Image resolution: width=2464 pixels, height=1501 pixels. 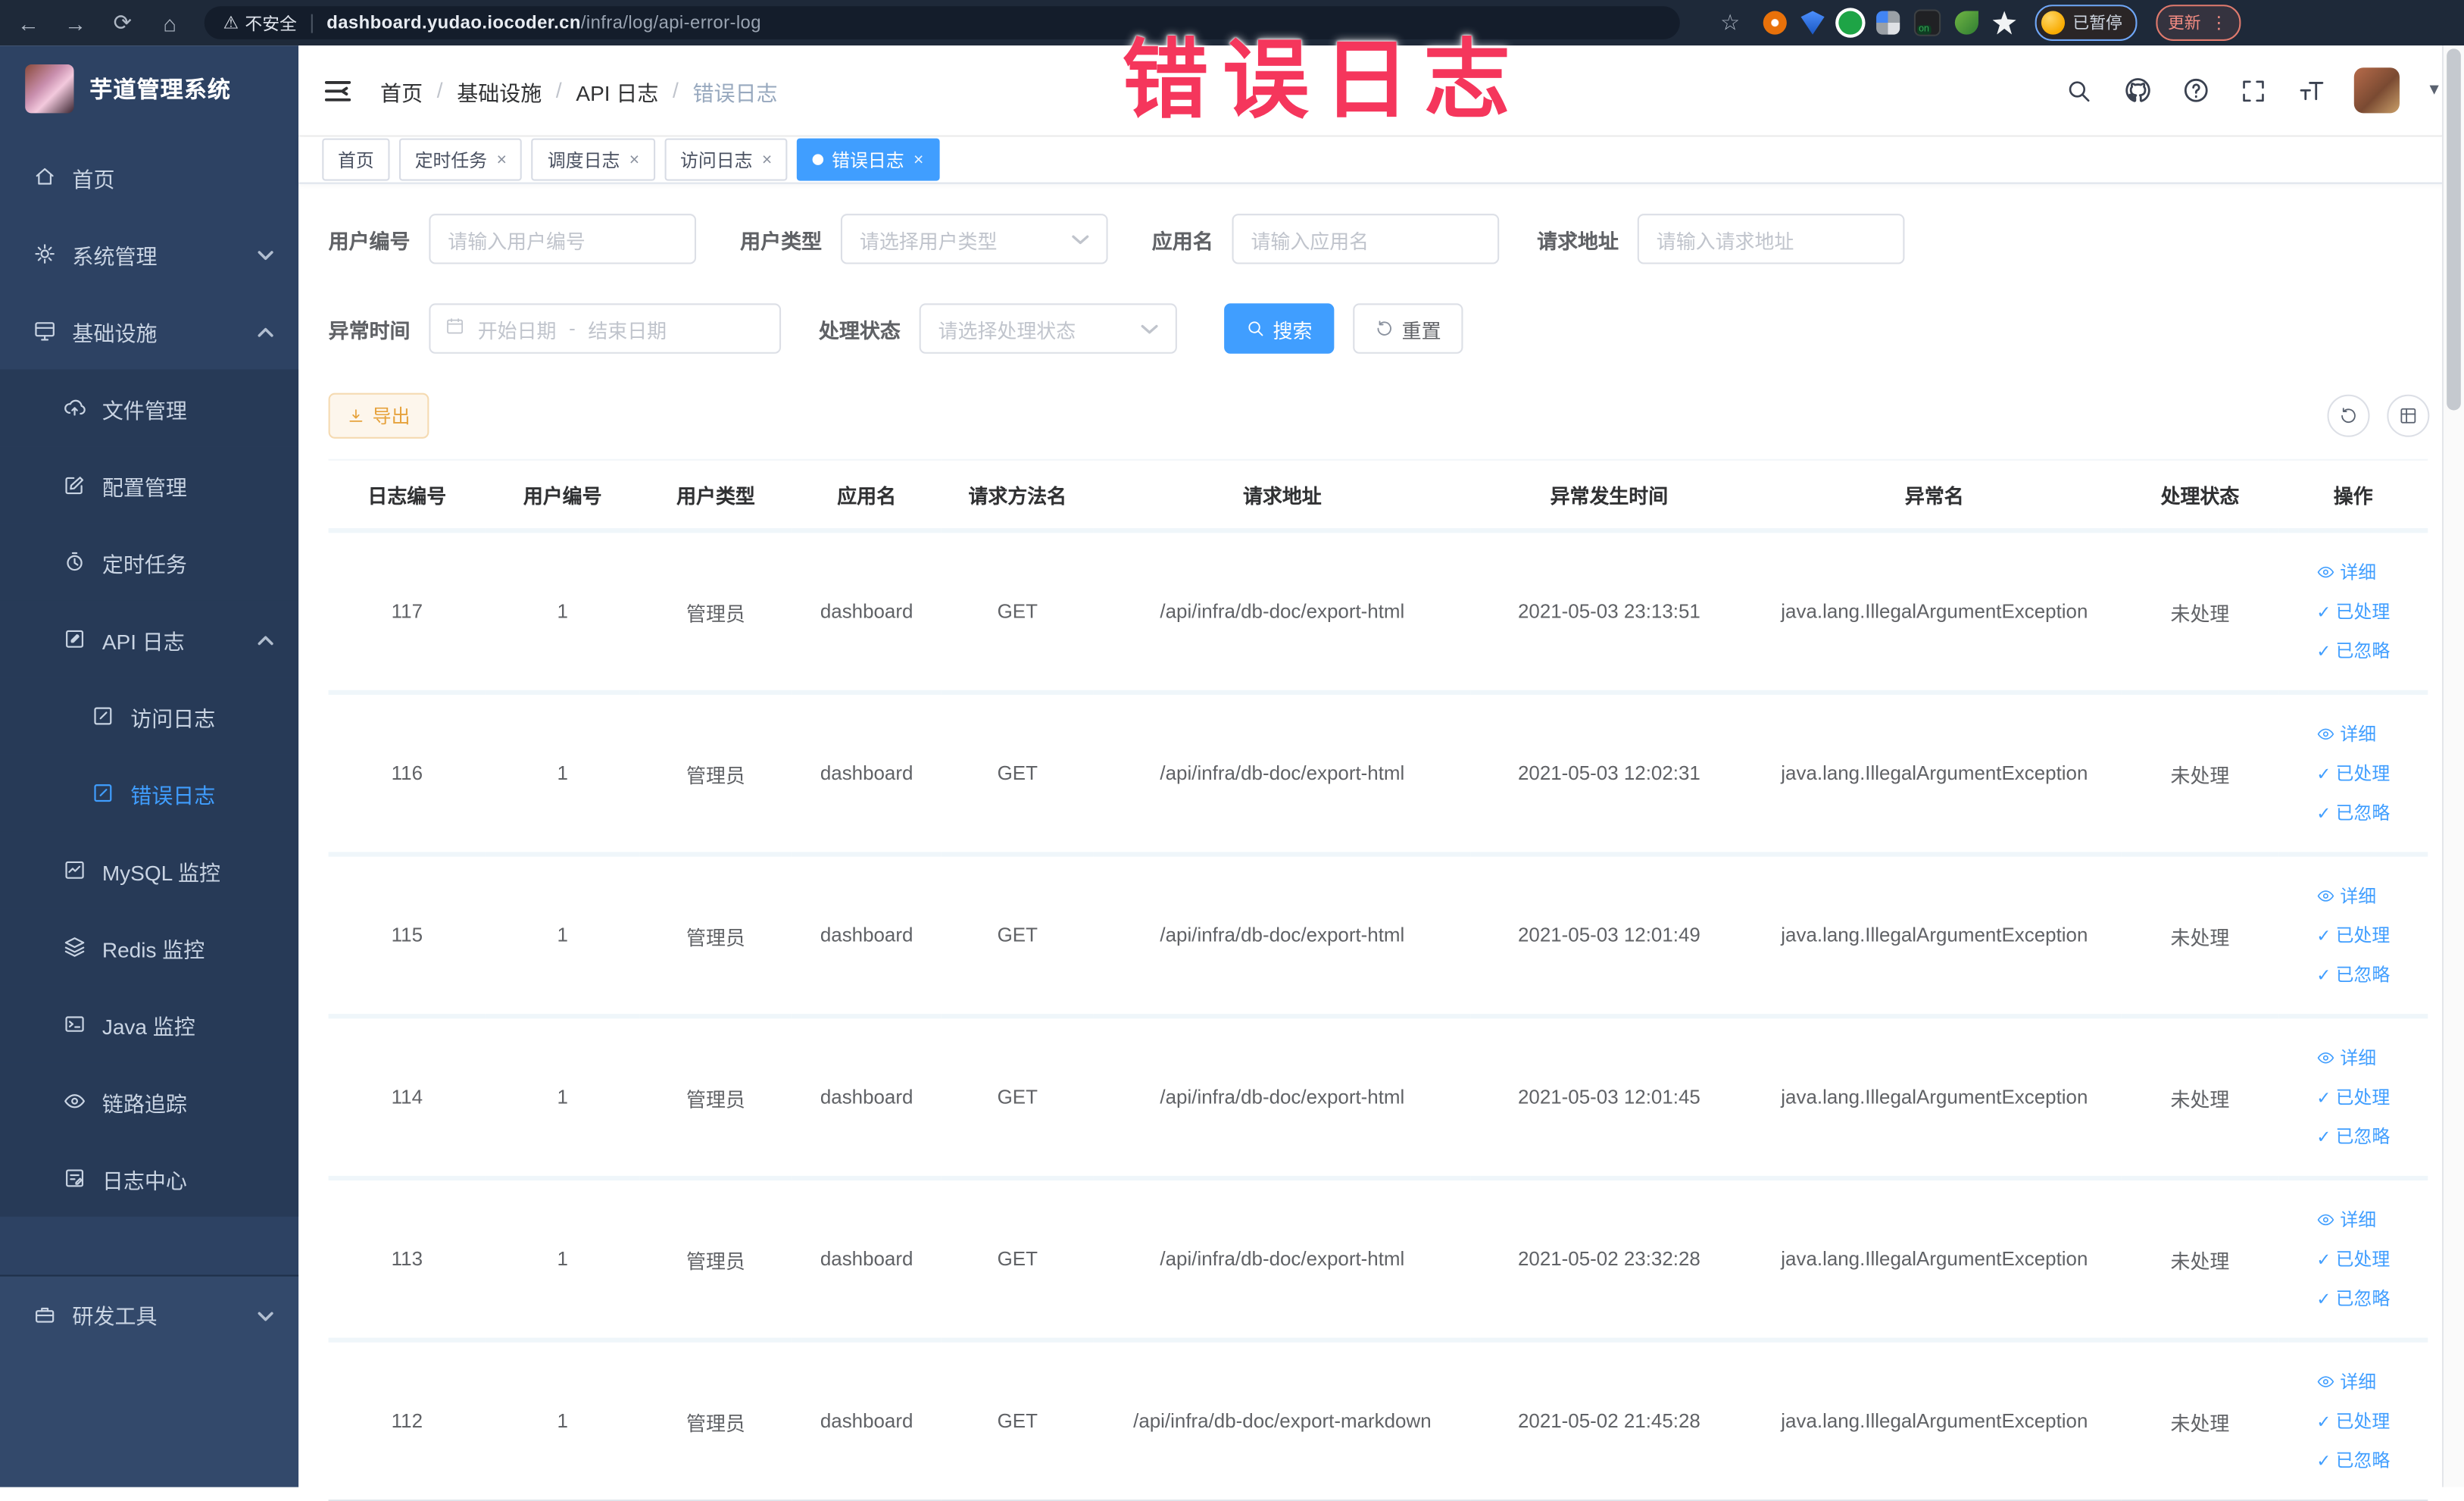 What do you see at coordinates (149, 716) in the screenshot?
I see `sidebar-item-access-log: 访问日志` at bounding box center [149, 716].